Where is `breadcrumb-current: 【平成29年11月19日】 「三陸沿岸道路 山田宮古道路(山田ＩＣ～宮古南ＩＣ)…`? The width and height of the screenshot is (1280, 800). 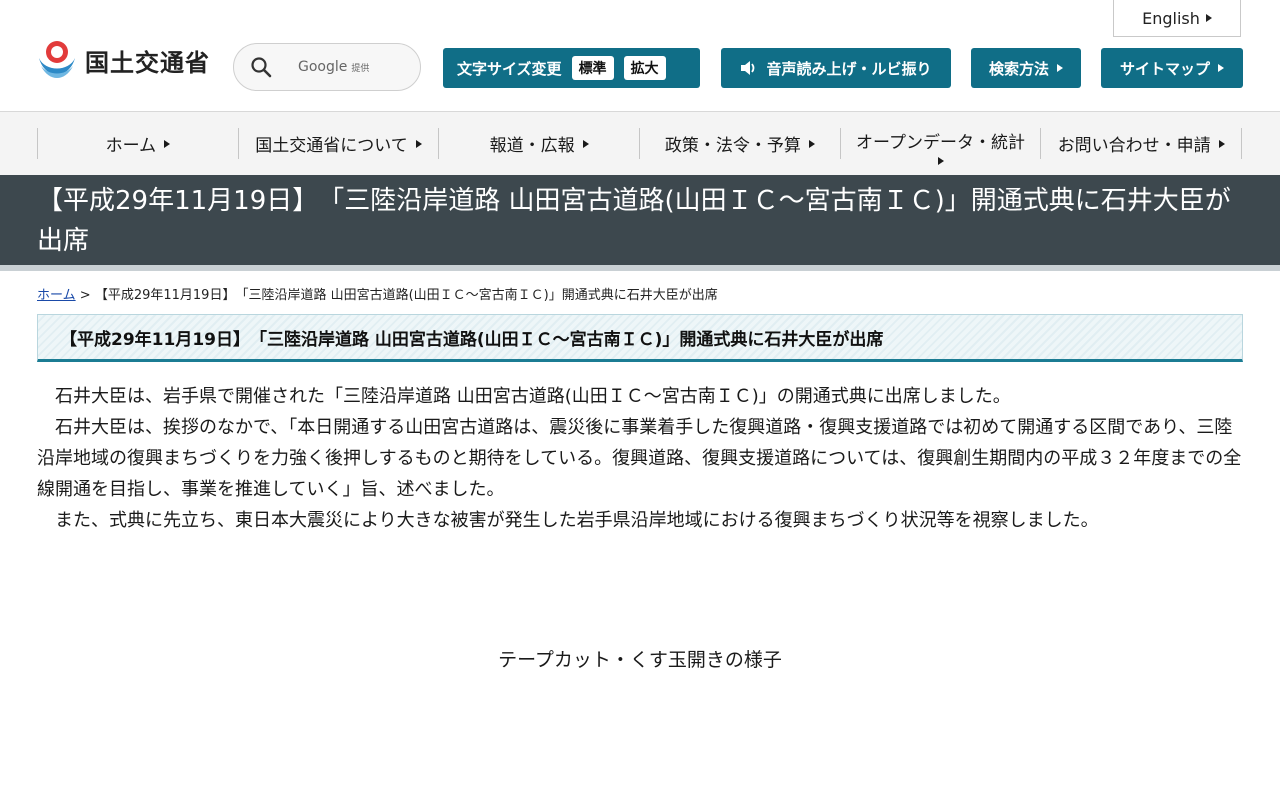
breadcrumb-current: 【平成29年11月19日】 「三陸沿岸道路 山田宮古道路(山田ＩＣ～宮古南ＩＣ)… is located at coordinates (406, 295).